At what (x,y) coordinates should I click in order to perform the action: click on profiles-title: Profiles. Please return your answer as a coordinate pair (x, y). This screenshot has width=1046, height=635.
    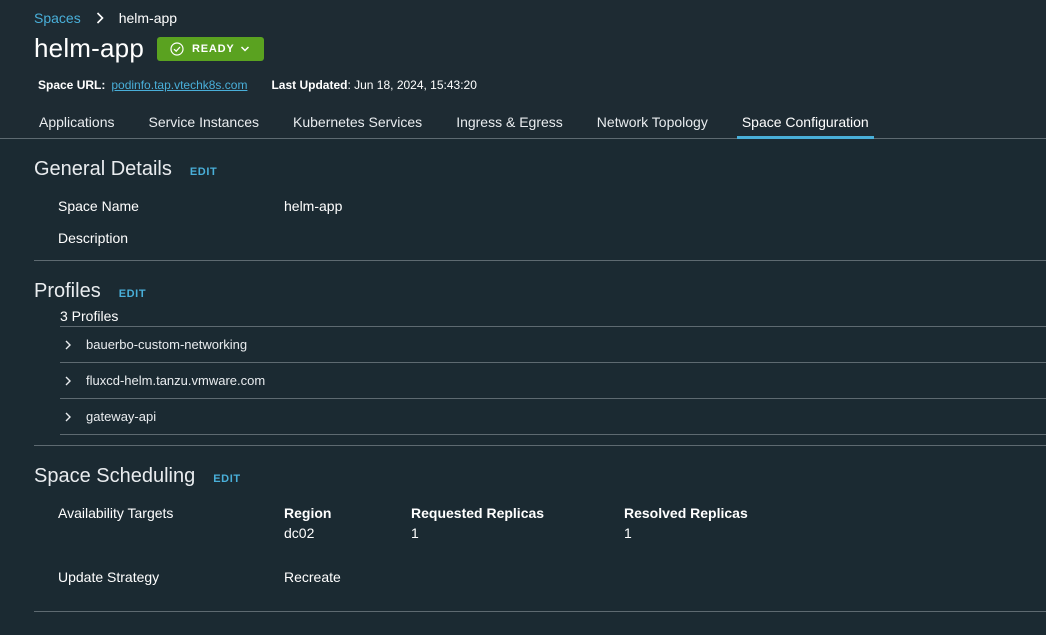
    Looking at the image, I should click on (67, 291).